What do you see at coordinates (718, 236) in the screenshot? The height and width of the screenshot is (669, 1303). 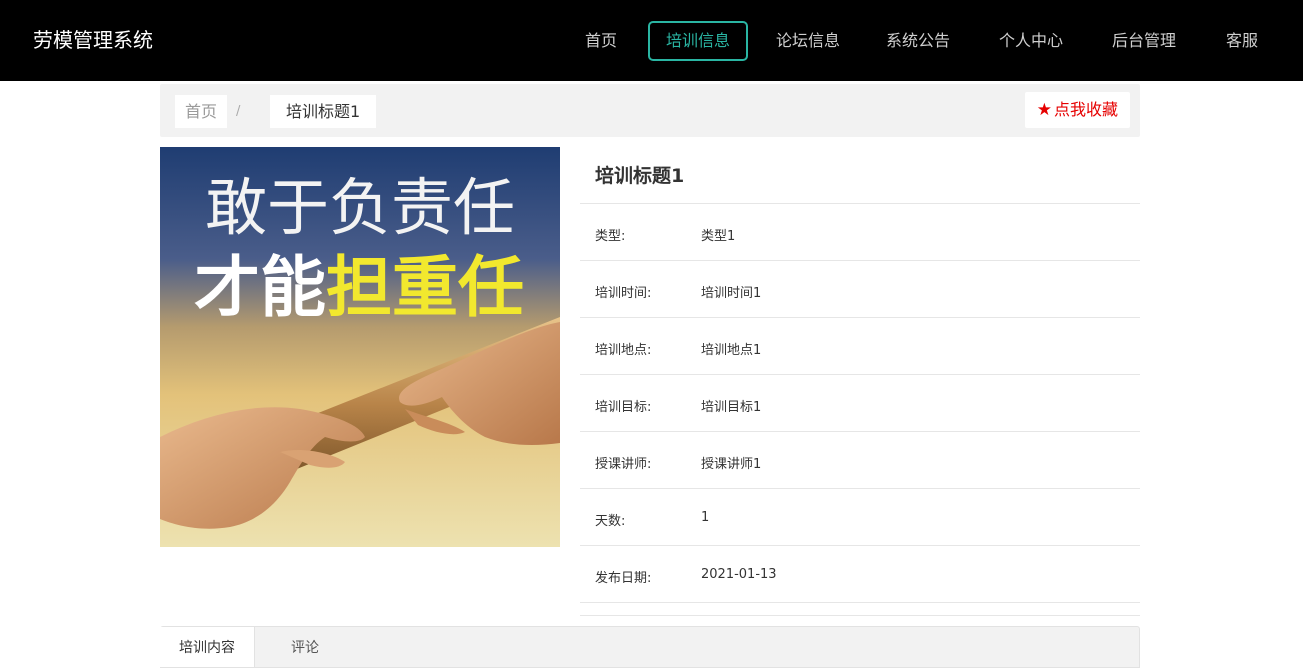 I see `field-value: 类型1` at bounding box center [718, 236].